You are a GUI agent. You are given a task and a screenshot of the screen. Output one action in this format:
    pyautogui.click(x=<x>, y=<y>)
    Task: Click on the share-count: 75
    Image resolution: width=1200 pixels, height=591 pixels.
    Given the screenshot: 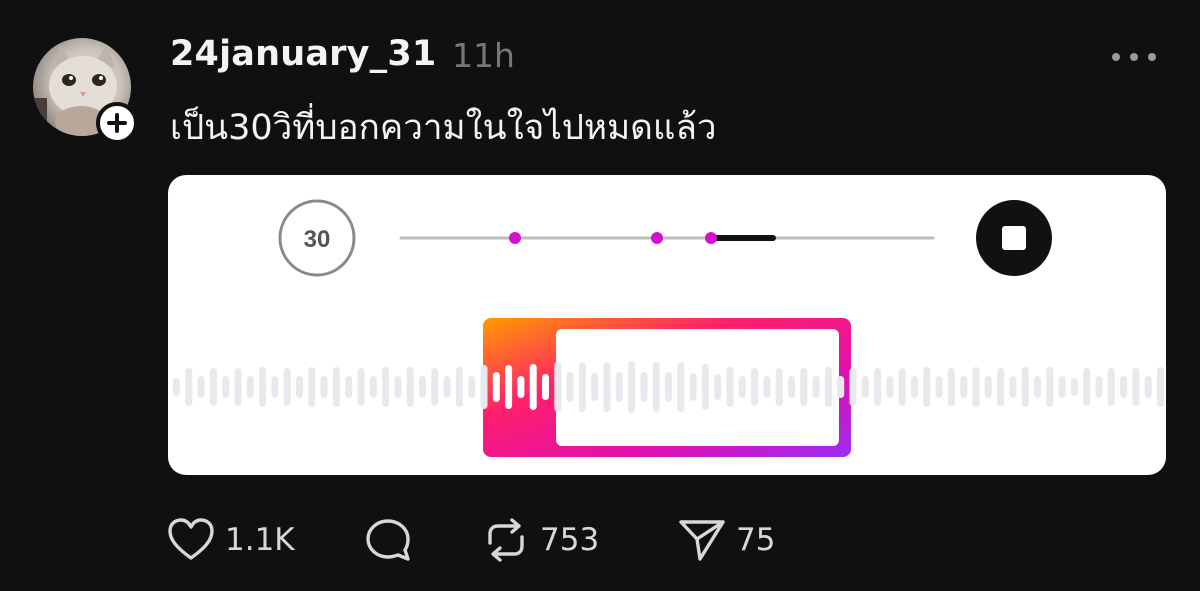 What is the action you would take?
    pyautogui.click(x=756, y=540)
    